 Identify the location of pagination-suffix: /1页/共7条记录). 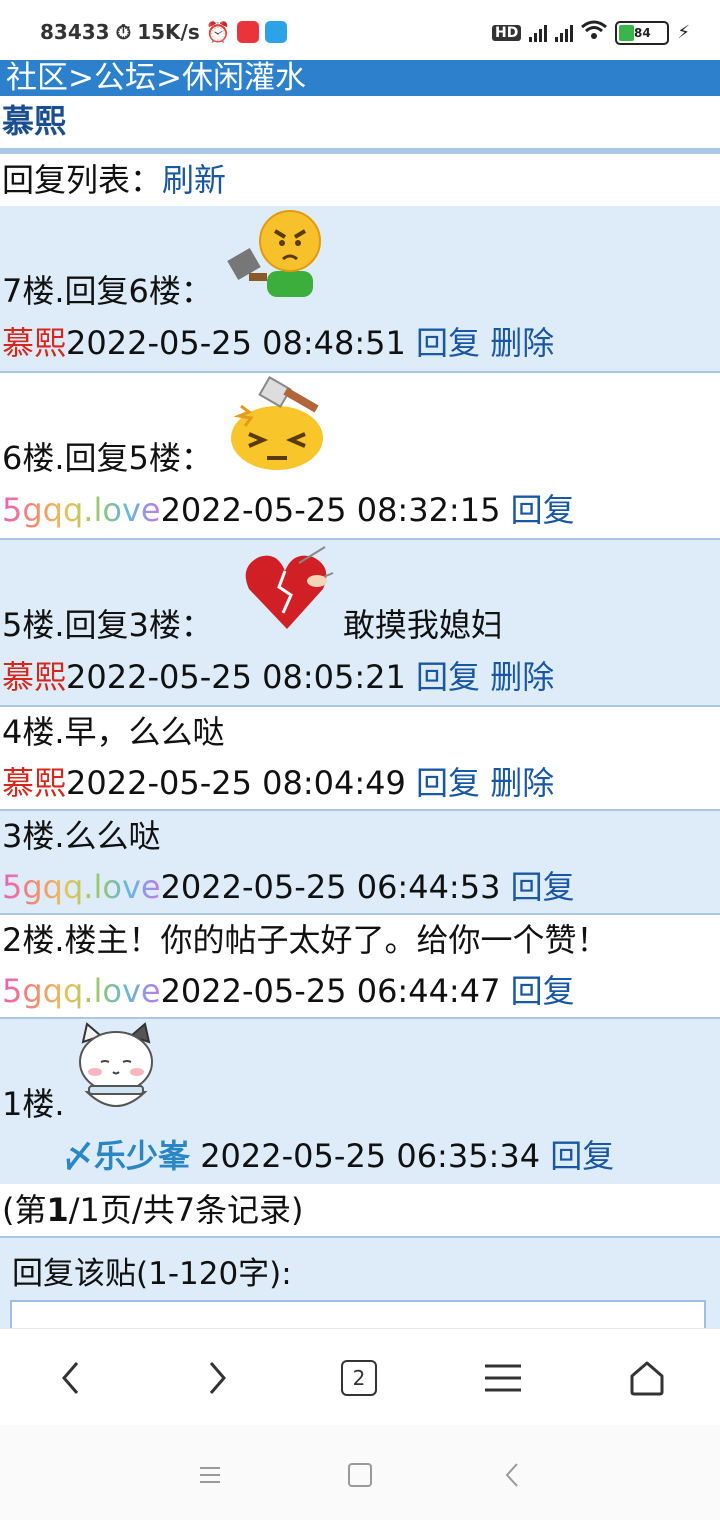
(186, 1210).